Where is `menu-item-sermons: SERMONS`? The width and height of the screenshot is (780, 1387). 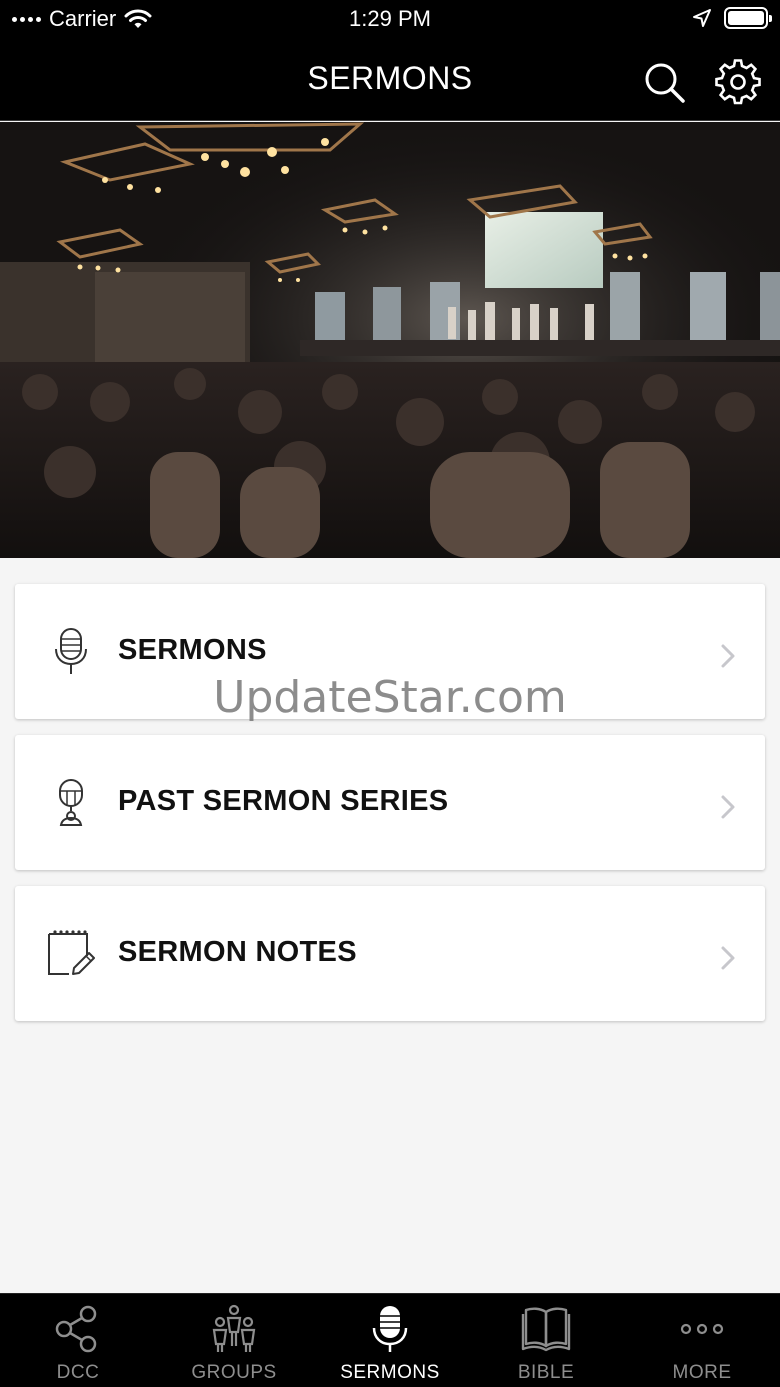
menu-item-sermons: SERMONS is located at coordinates (390, 651).